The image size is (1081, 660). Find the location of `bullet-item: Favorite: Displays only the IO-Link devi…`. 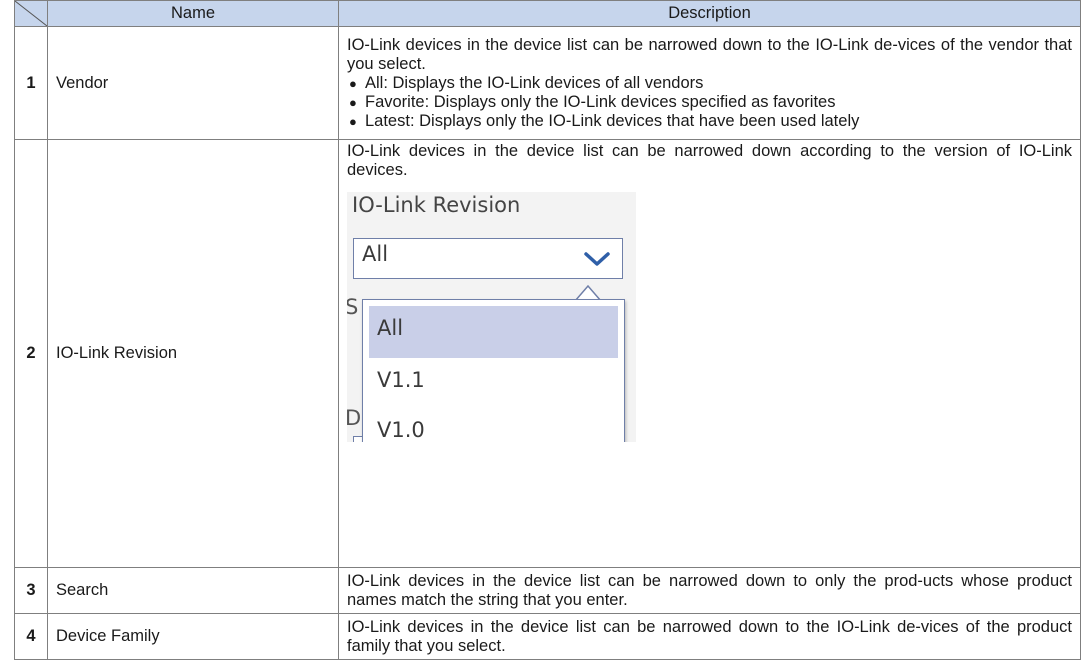

bullet-item: Favorite: Displays only the IO-Link devi… is located at coordinates (709, 102).